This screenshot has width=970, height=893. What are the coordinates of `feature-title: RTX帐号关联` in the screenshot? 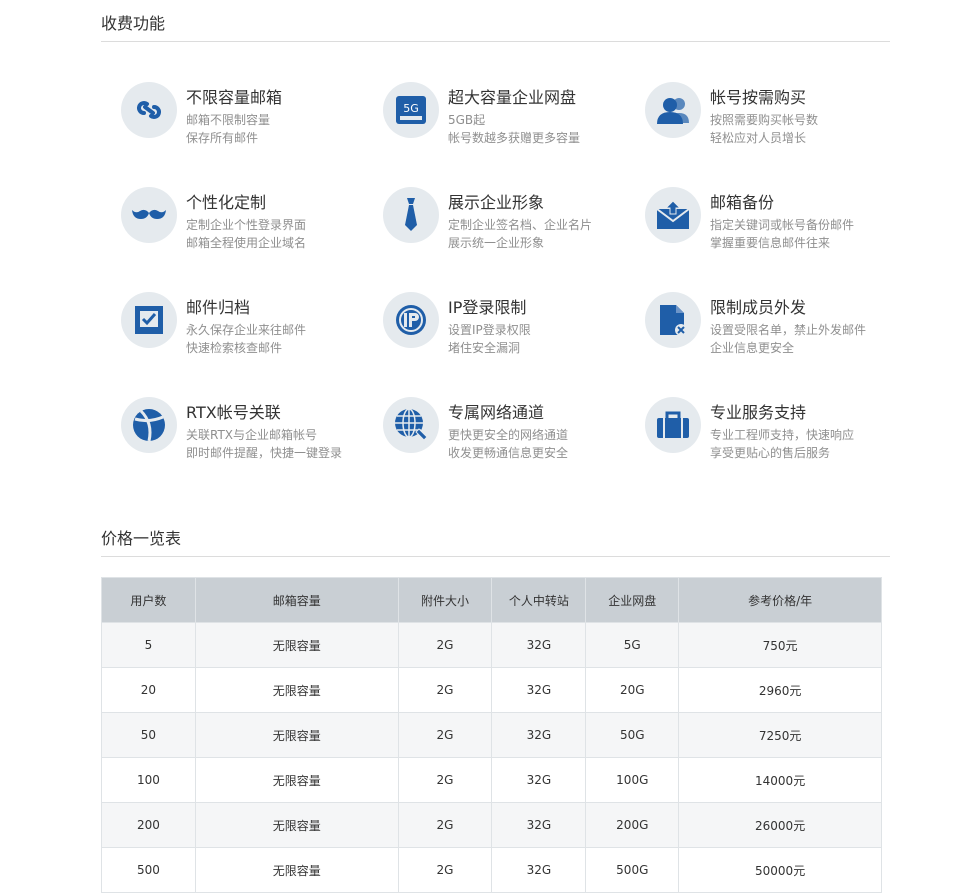 It's located at (233, 412).